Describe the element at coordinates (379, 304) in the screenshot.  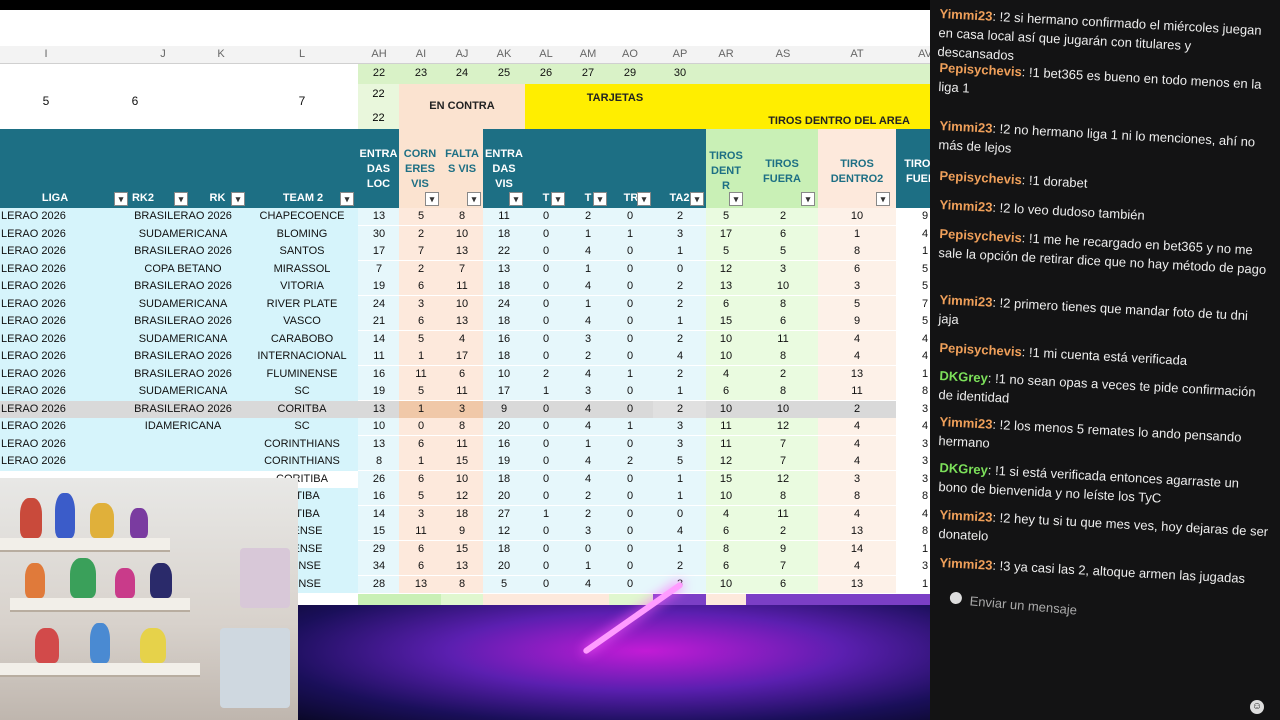
I see `table-cell: 24` at that location.